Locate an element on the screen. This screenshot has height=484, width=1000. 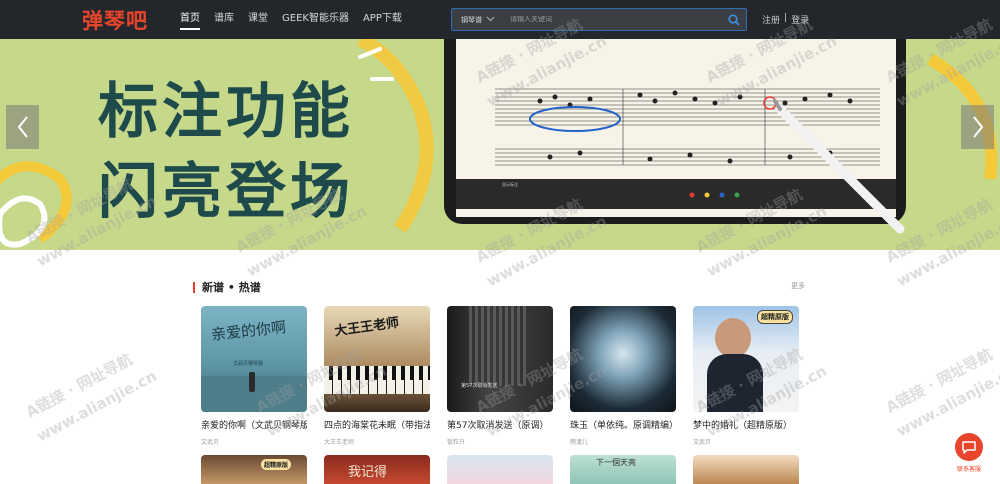
score-cover-row2: 超精原版 is located at coordinates (254, 469).